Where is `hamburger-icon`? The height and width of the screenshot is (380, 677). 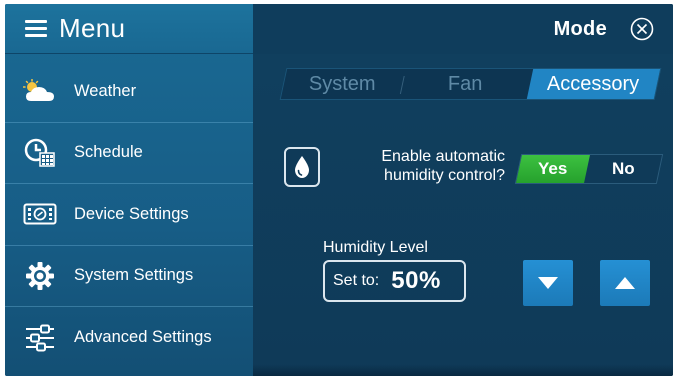
hamburger-icon is located at coordinates (36, 28).